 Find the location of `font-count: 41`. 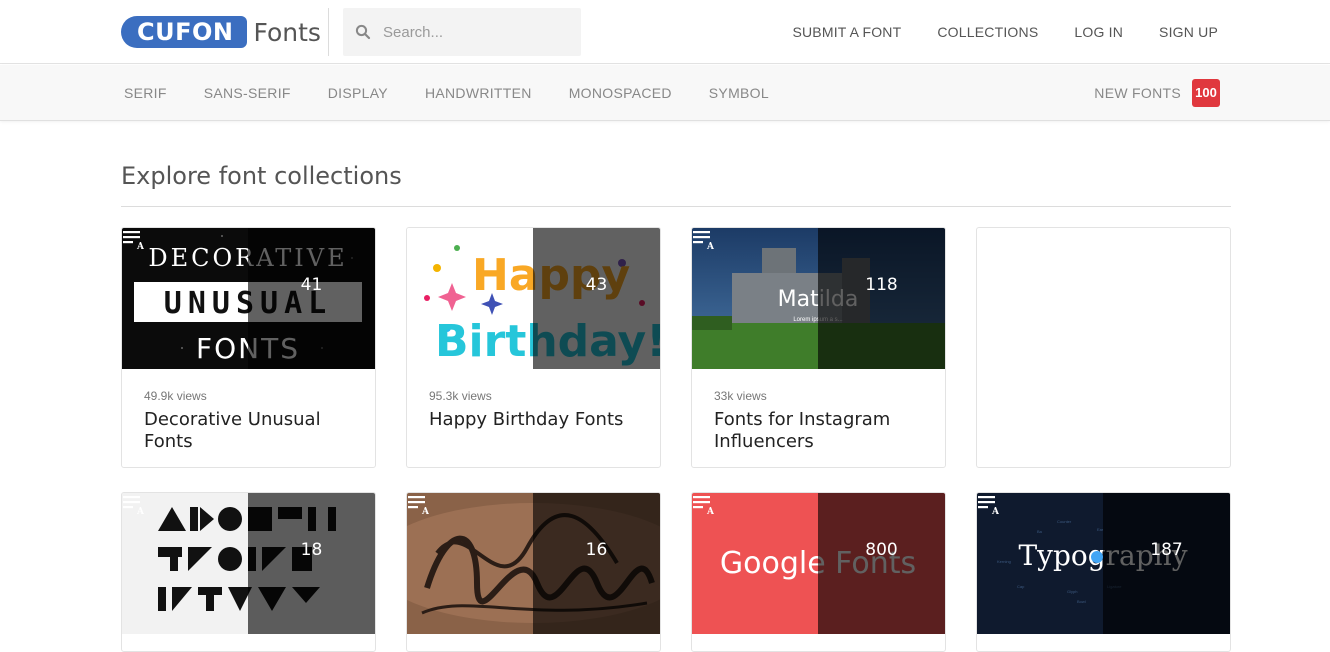

font-count: 41 is located at coordinates (311, 285).